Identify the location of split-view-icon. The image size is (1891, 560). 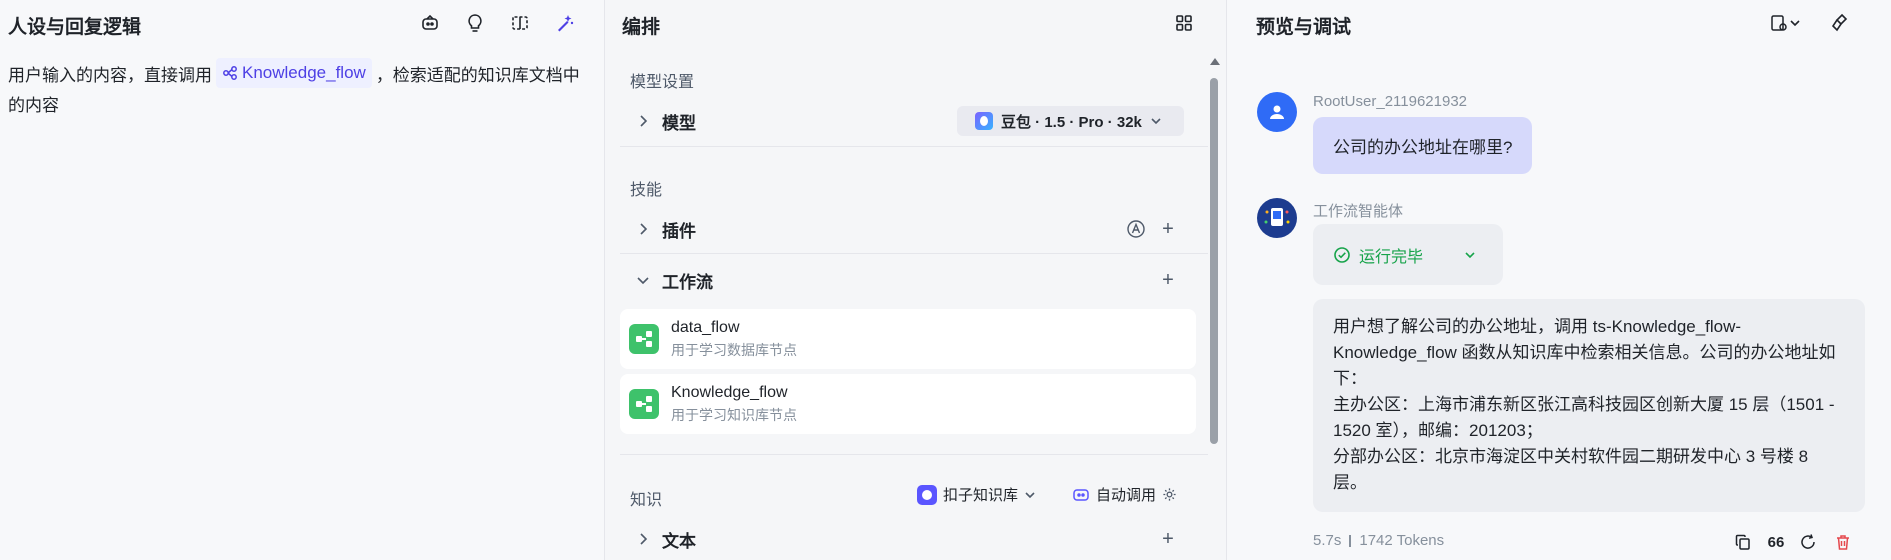
(520, 23).